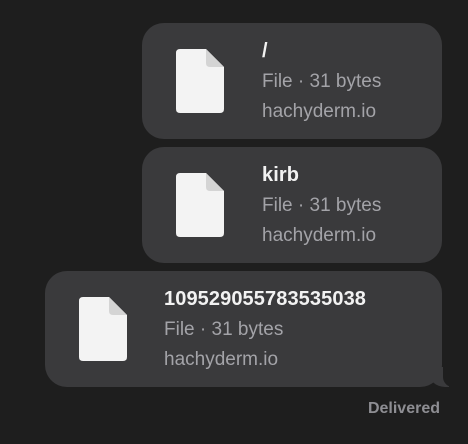  Describe the element at coordinates (265, 51) in the screenshot. I see `file-name: /` at that location.